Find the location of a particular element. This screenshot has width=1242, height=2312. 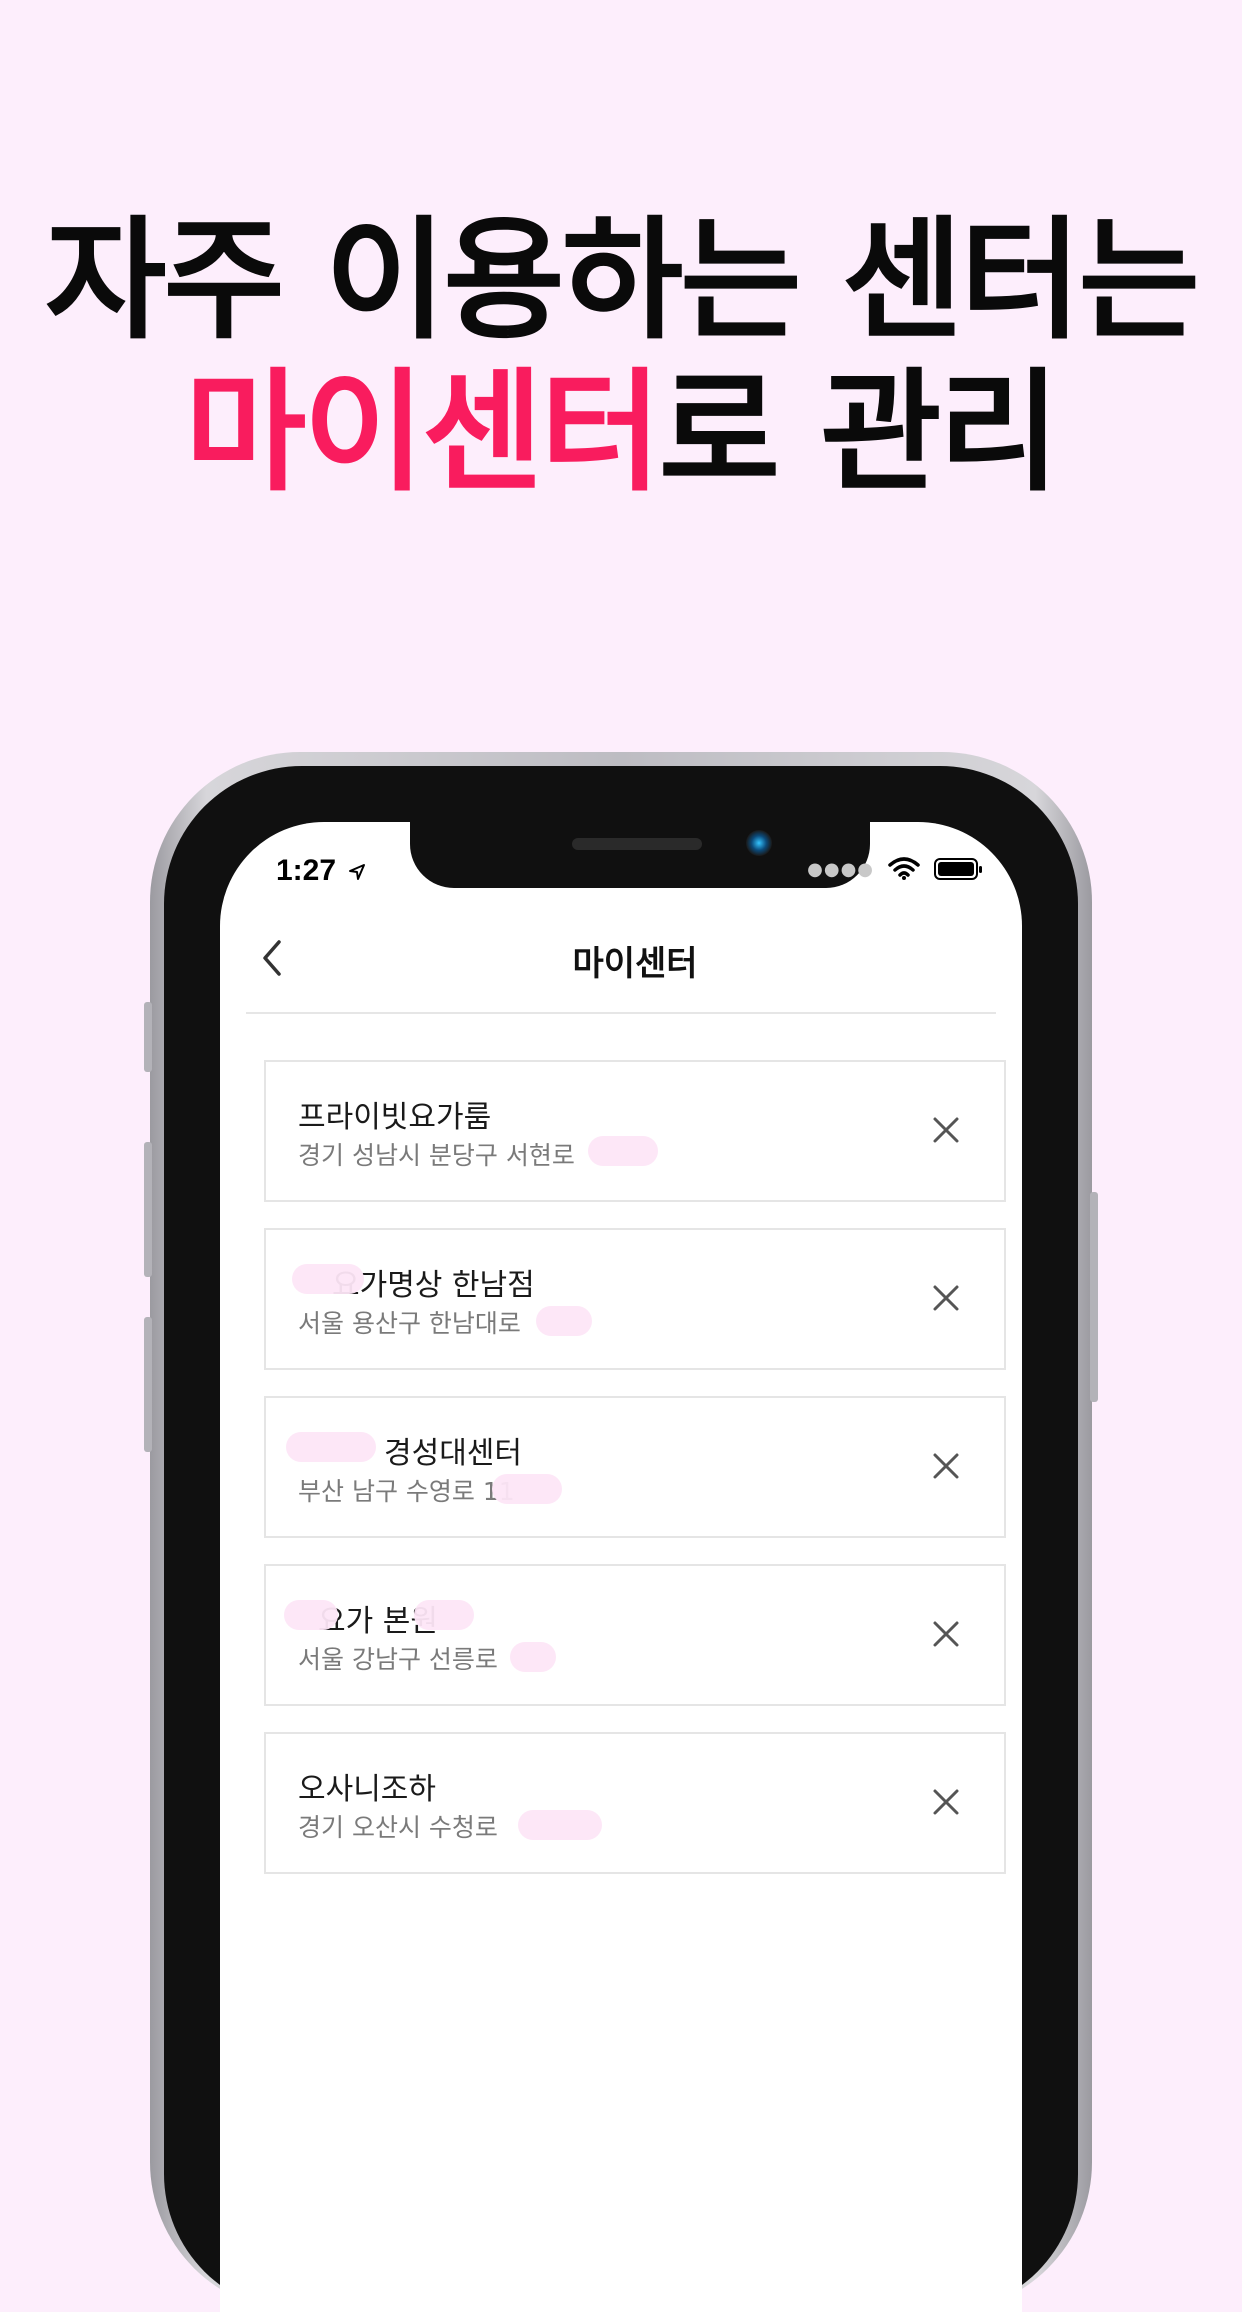

notch is located at coordinates (640, 855).